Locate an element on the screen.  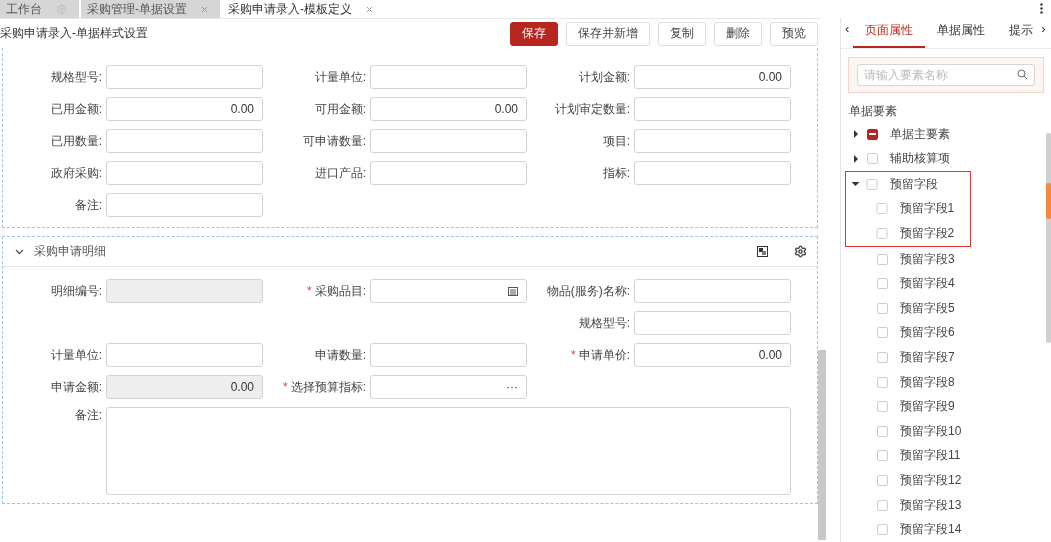
toolbar-button: 预览 is located at coordinates (794, 33).